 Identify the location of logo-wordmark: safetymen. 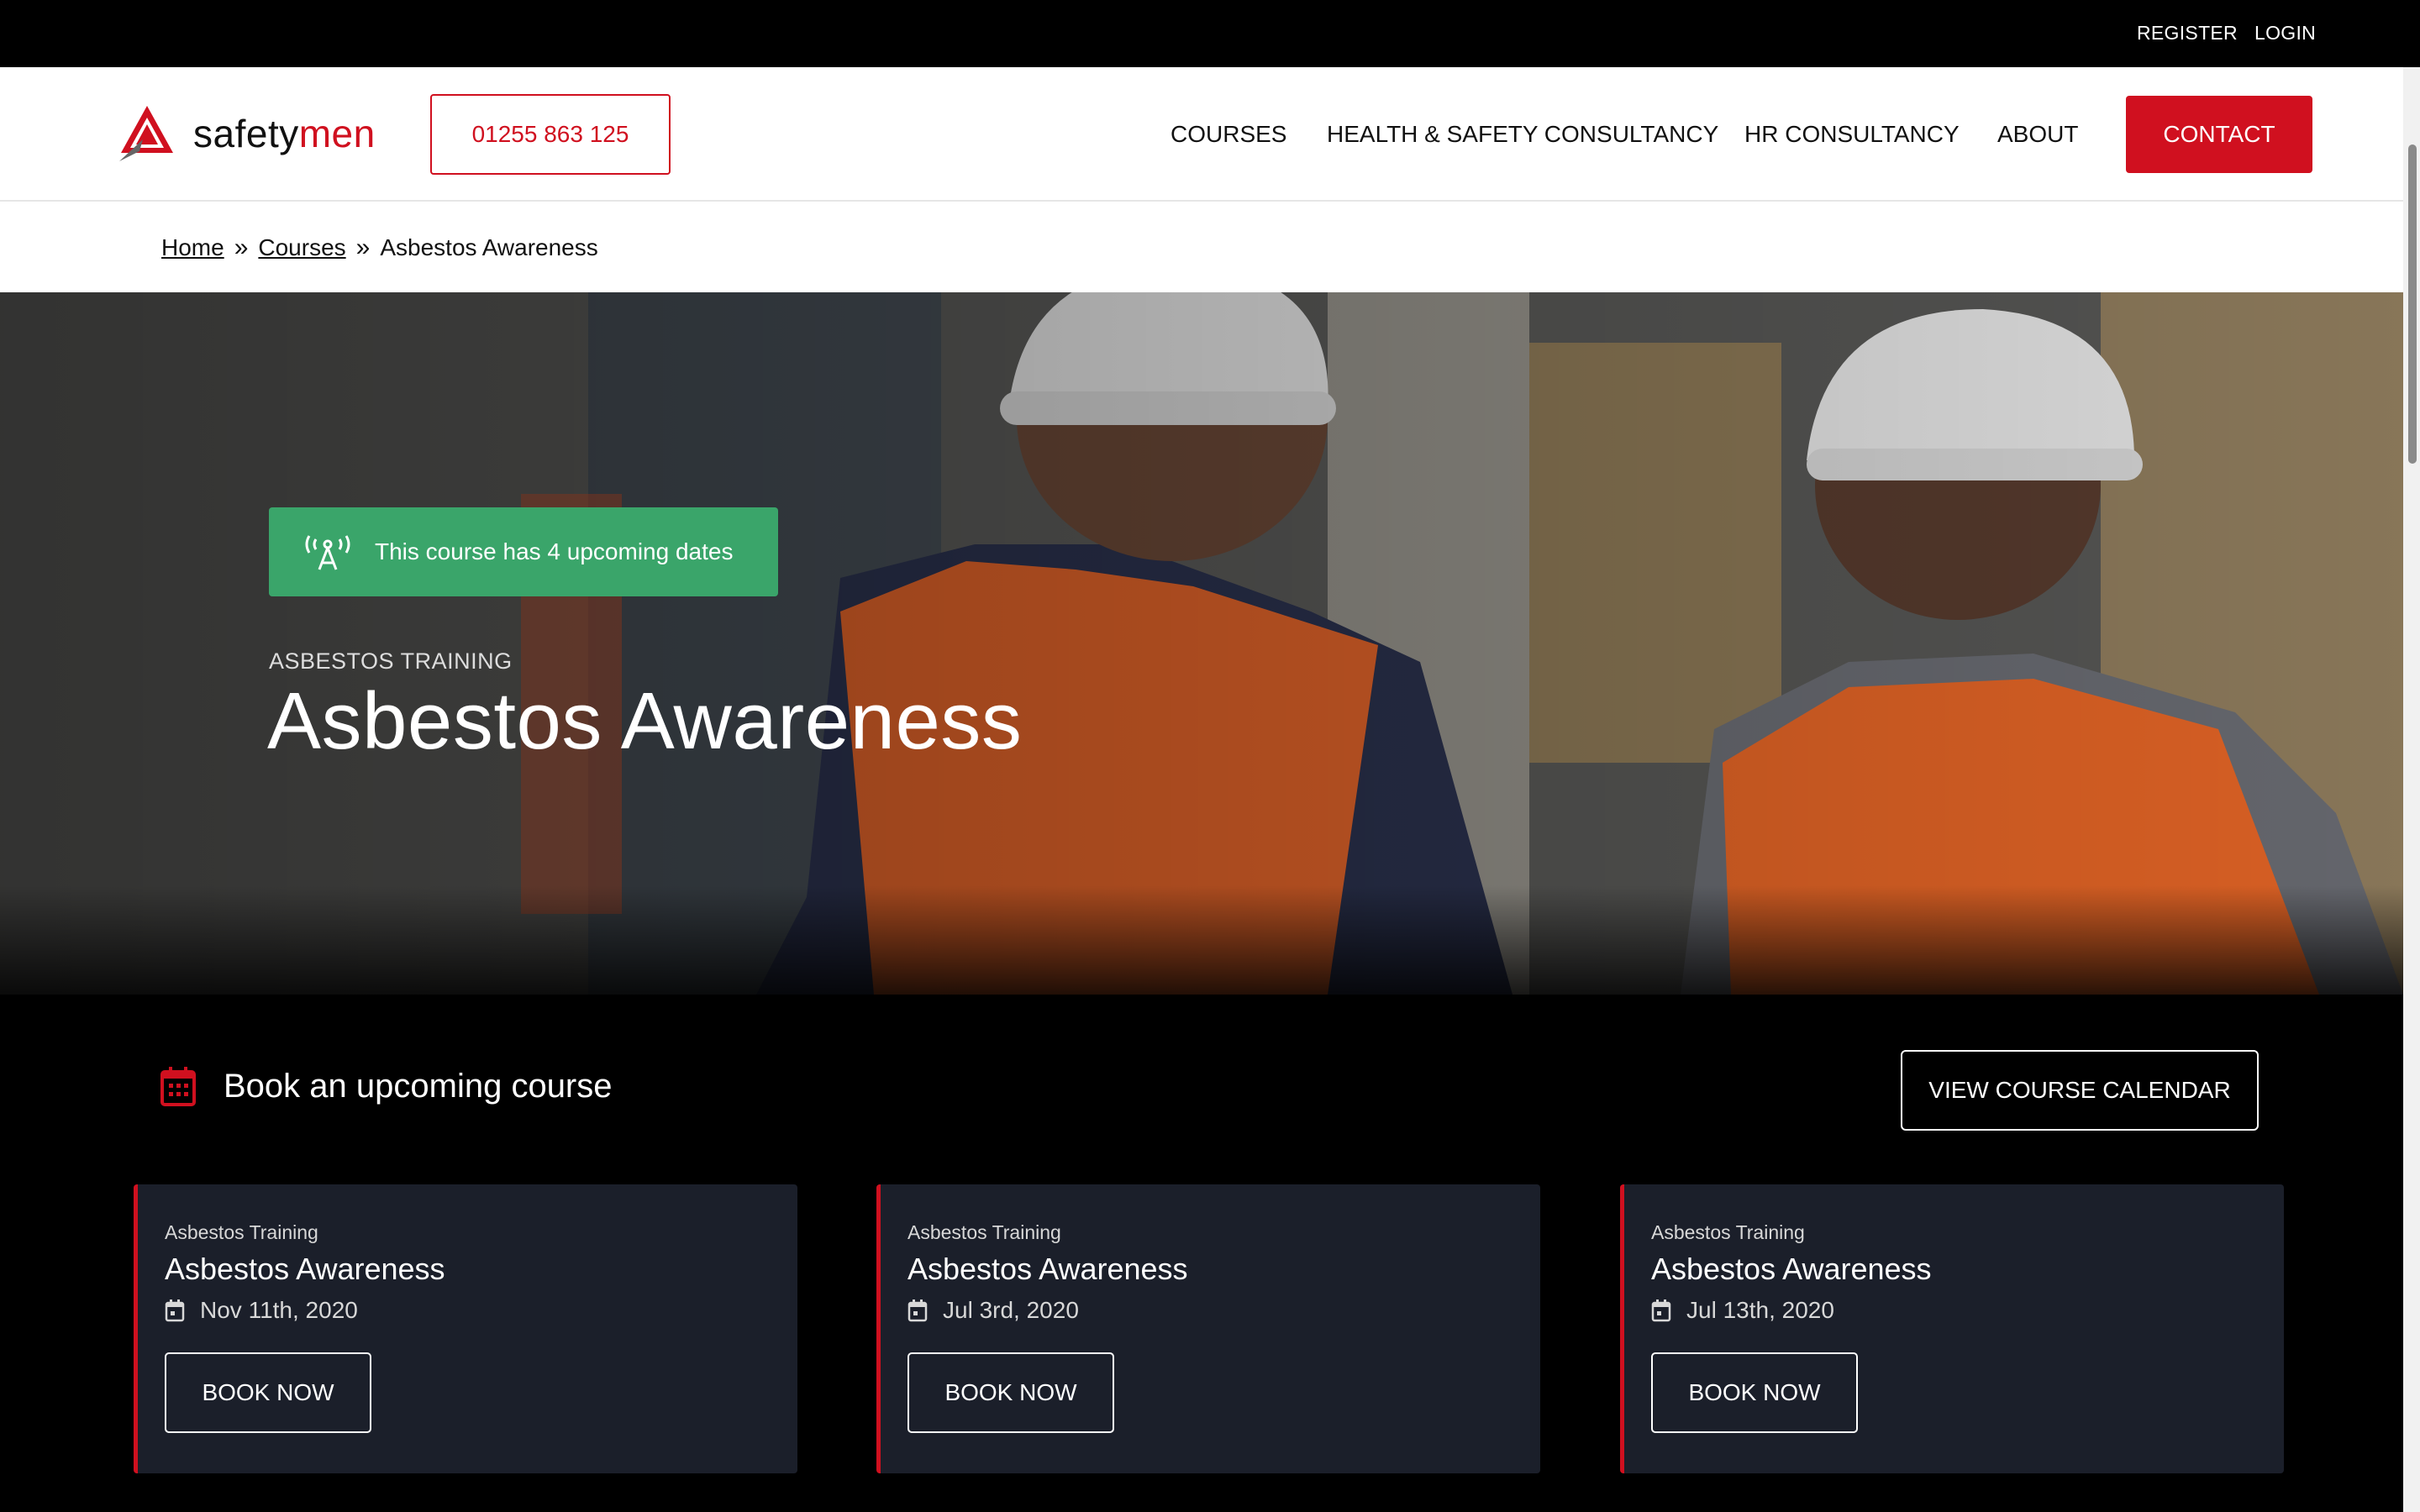
(284, 133).